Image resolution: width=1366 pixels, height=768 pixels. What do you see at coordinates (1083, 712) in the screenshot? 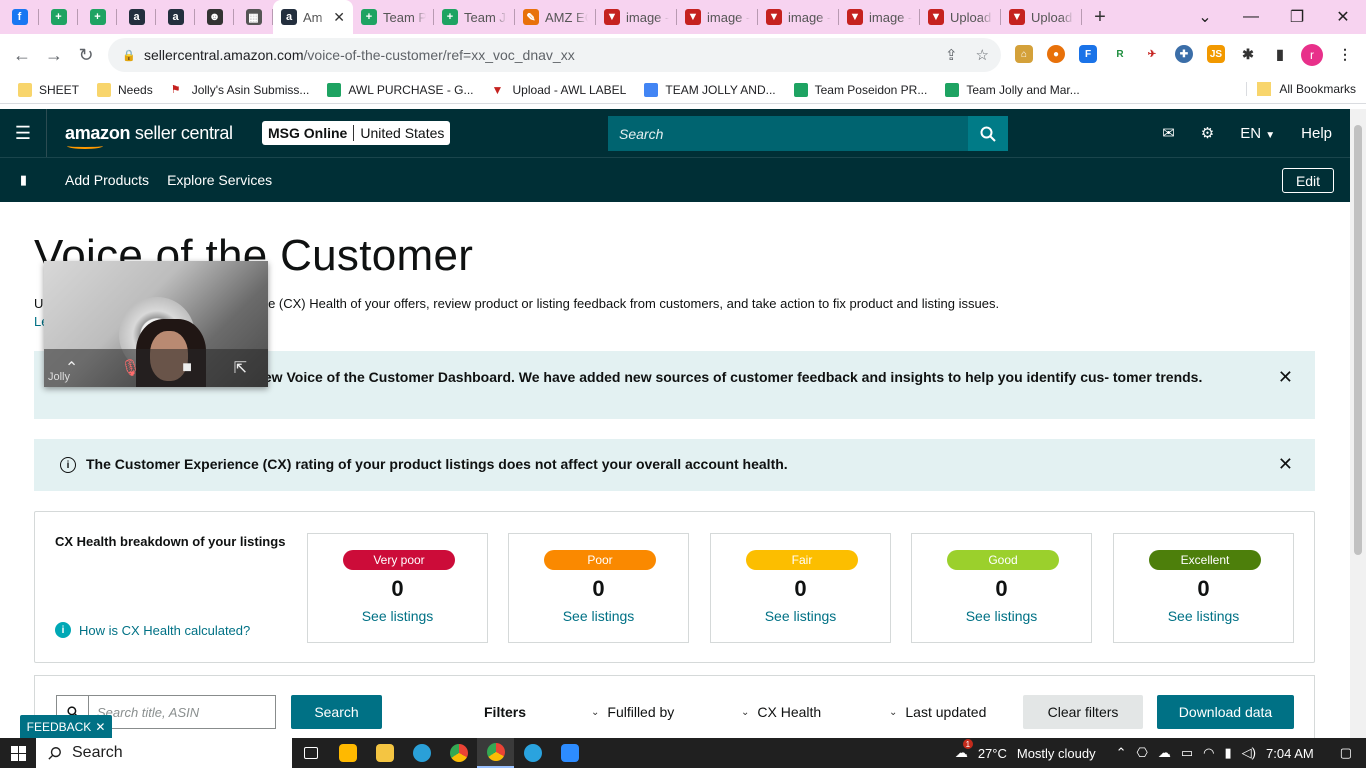
I see `clear-filters-button: Clear filters` at bounding box center [1083, 712].